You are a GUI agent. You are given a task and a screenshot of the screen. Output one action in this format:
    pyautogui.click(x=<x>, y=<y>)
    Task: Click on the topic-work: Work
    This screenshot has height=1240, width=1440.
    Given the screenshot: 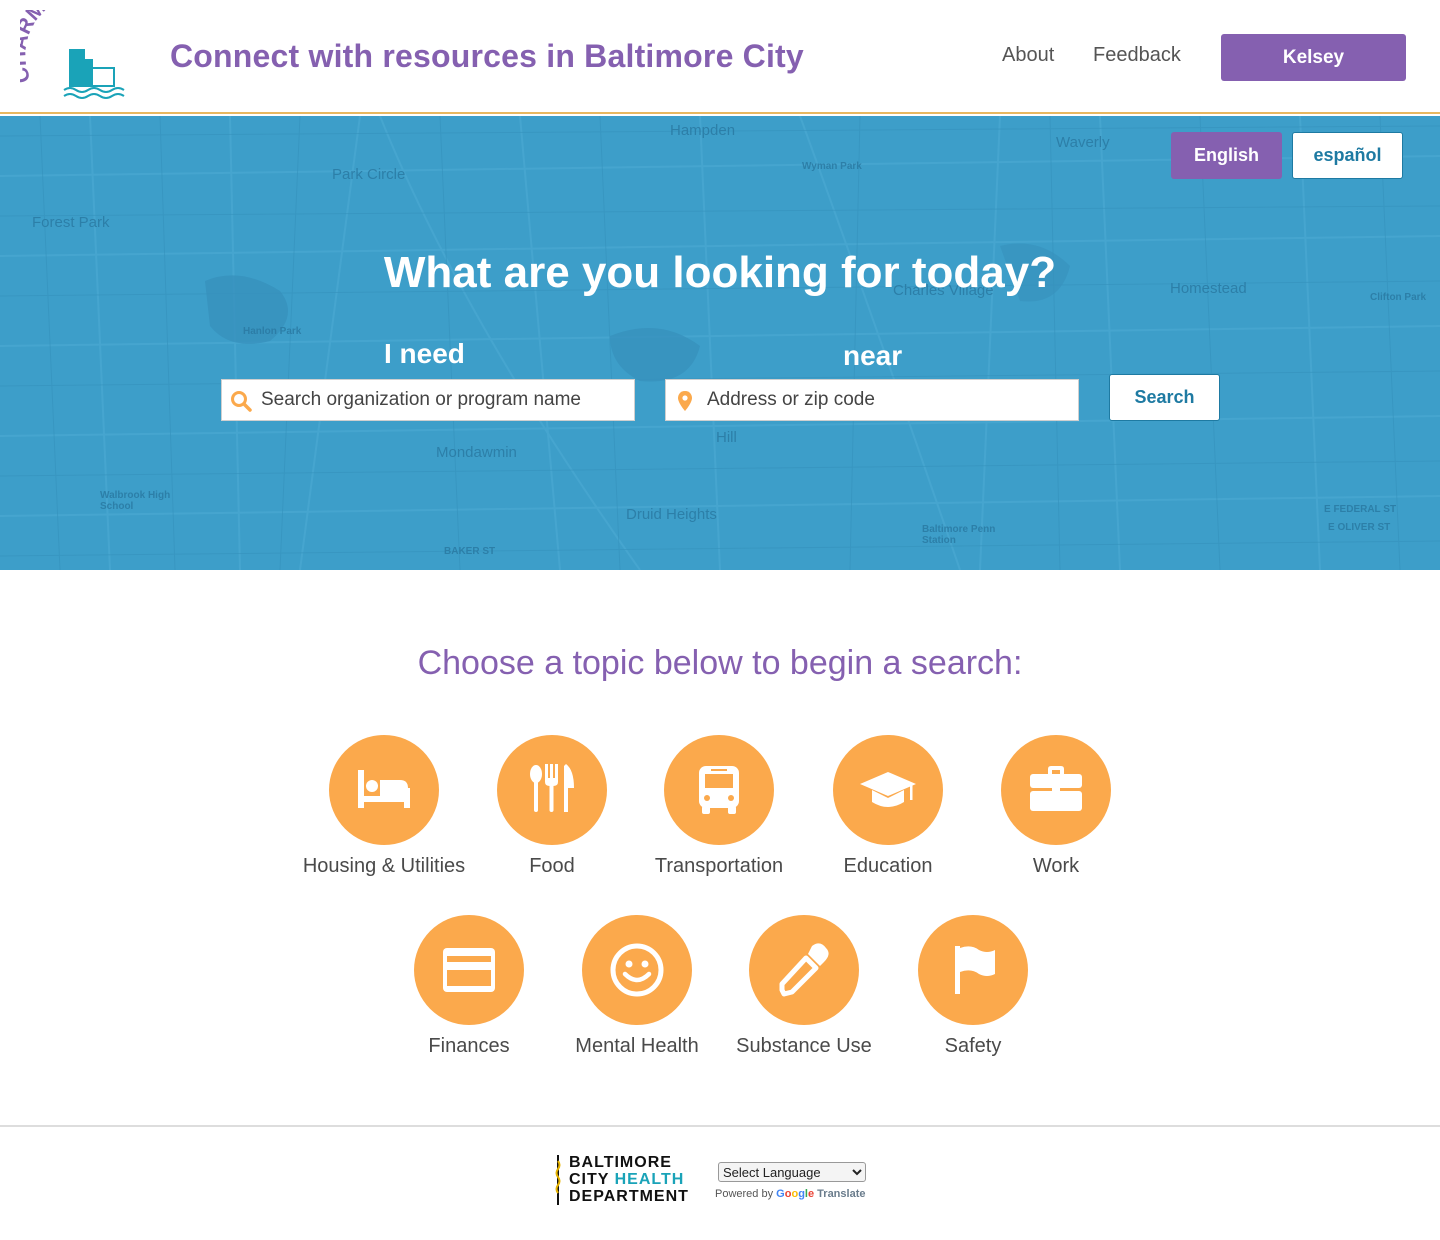 What is the action you would take?
    pyautogui.click(x=1056, y=806)
    